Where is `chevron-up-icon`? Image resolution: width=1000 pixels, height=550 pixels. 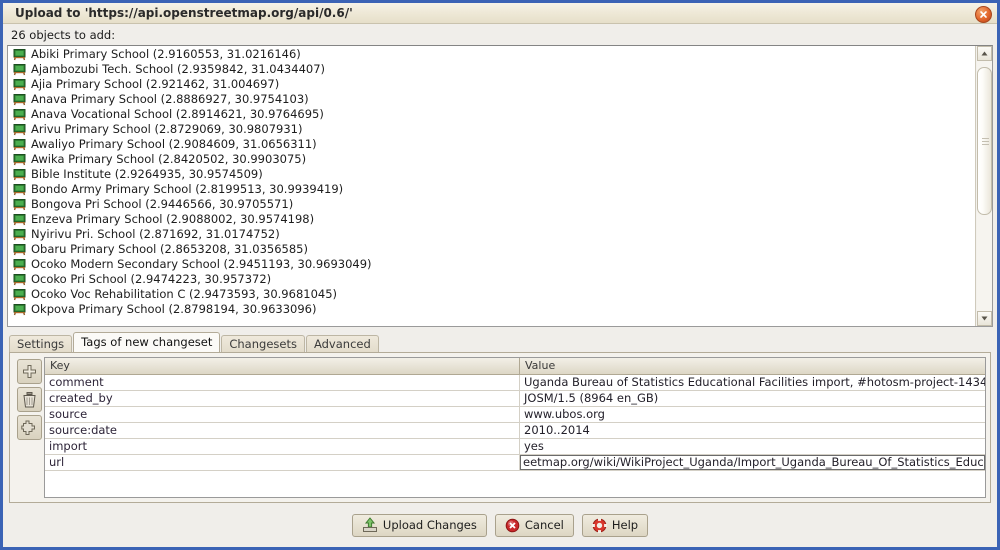 chevron-up-icon is located at coordinates (984, 53).